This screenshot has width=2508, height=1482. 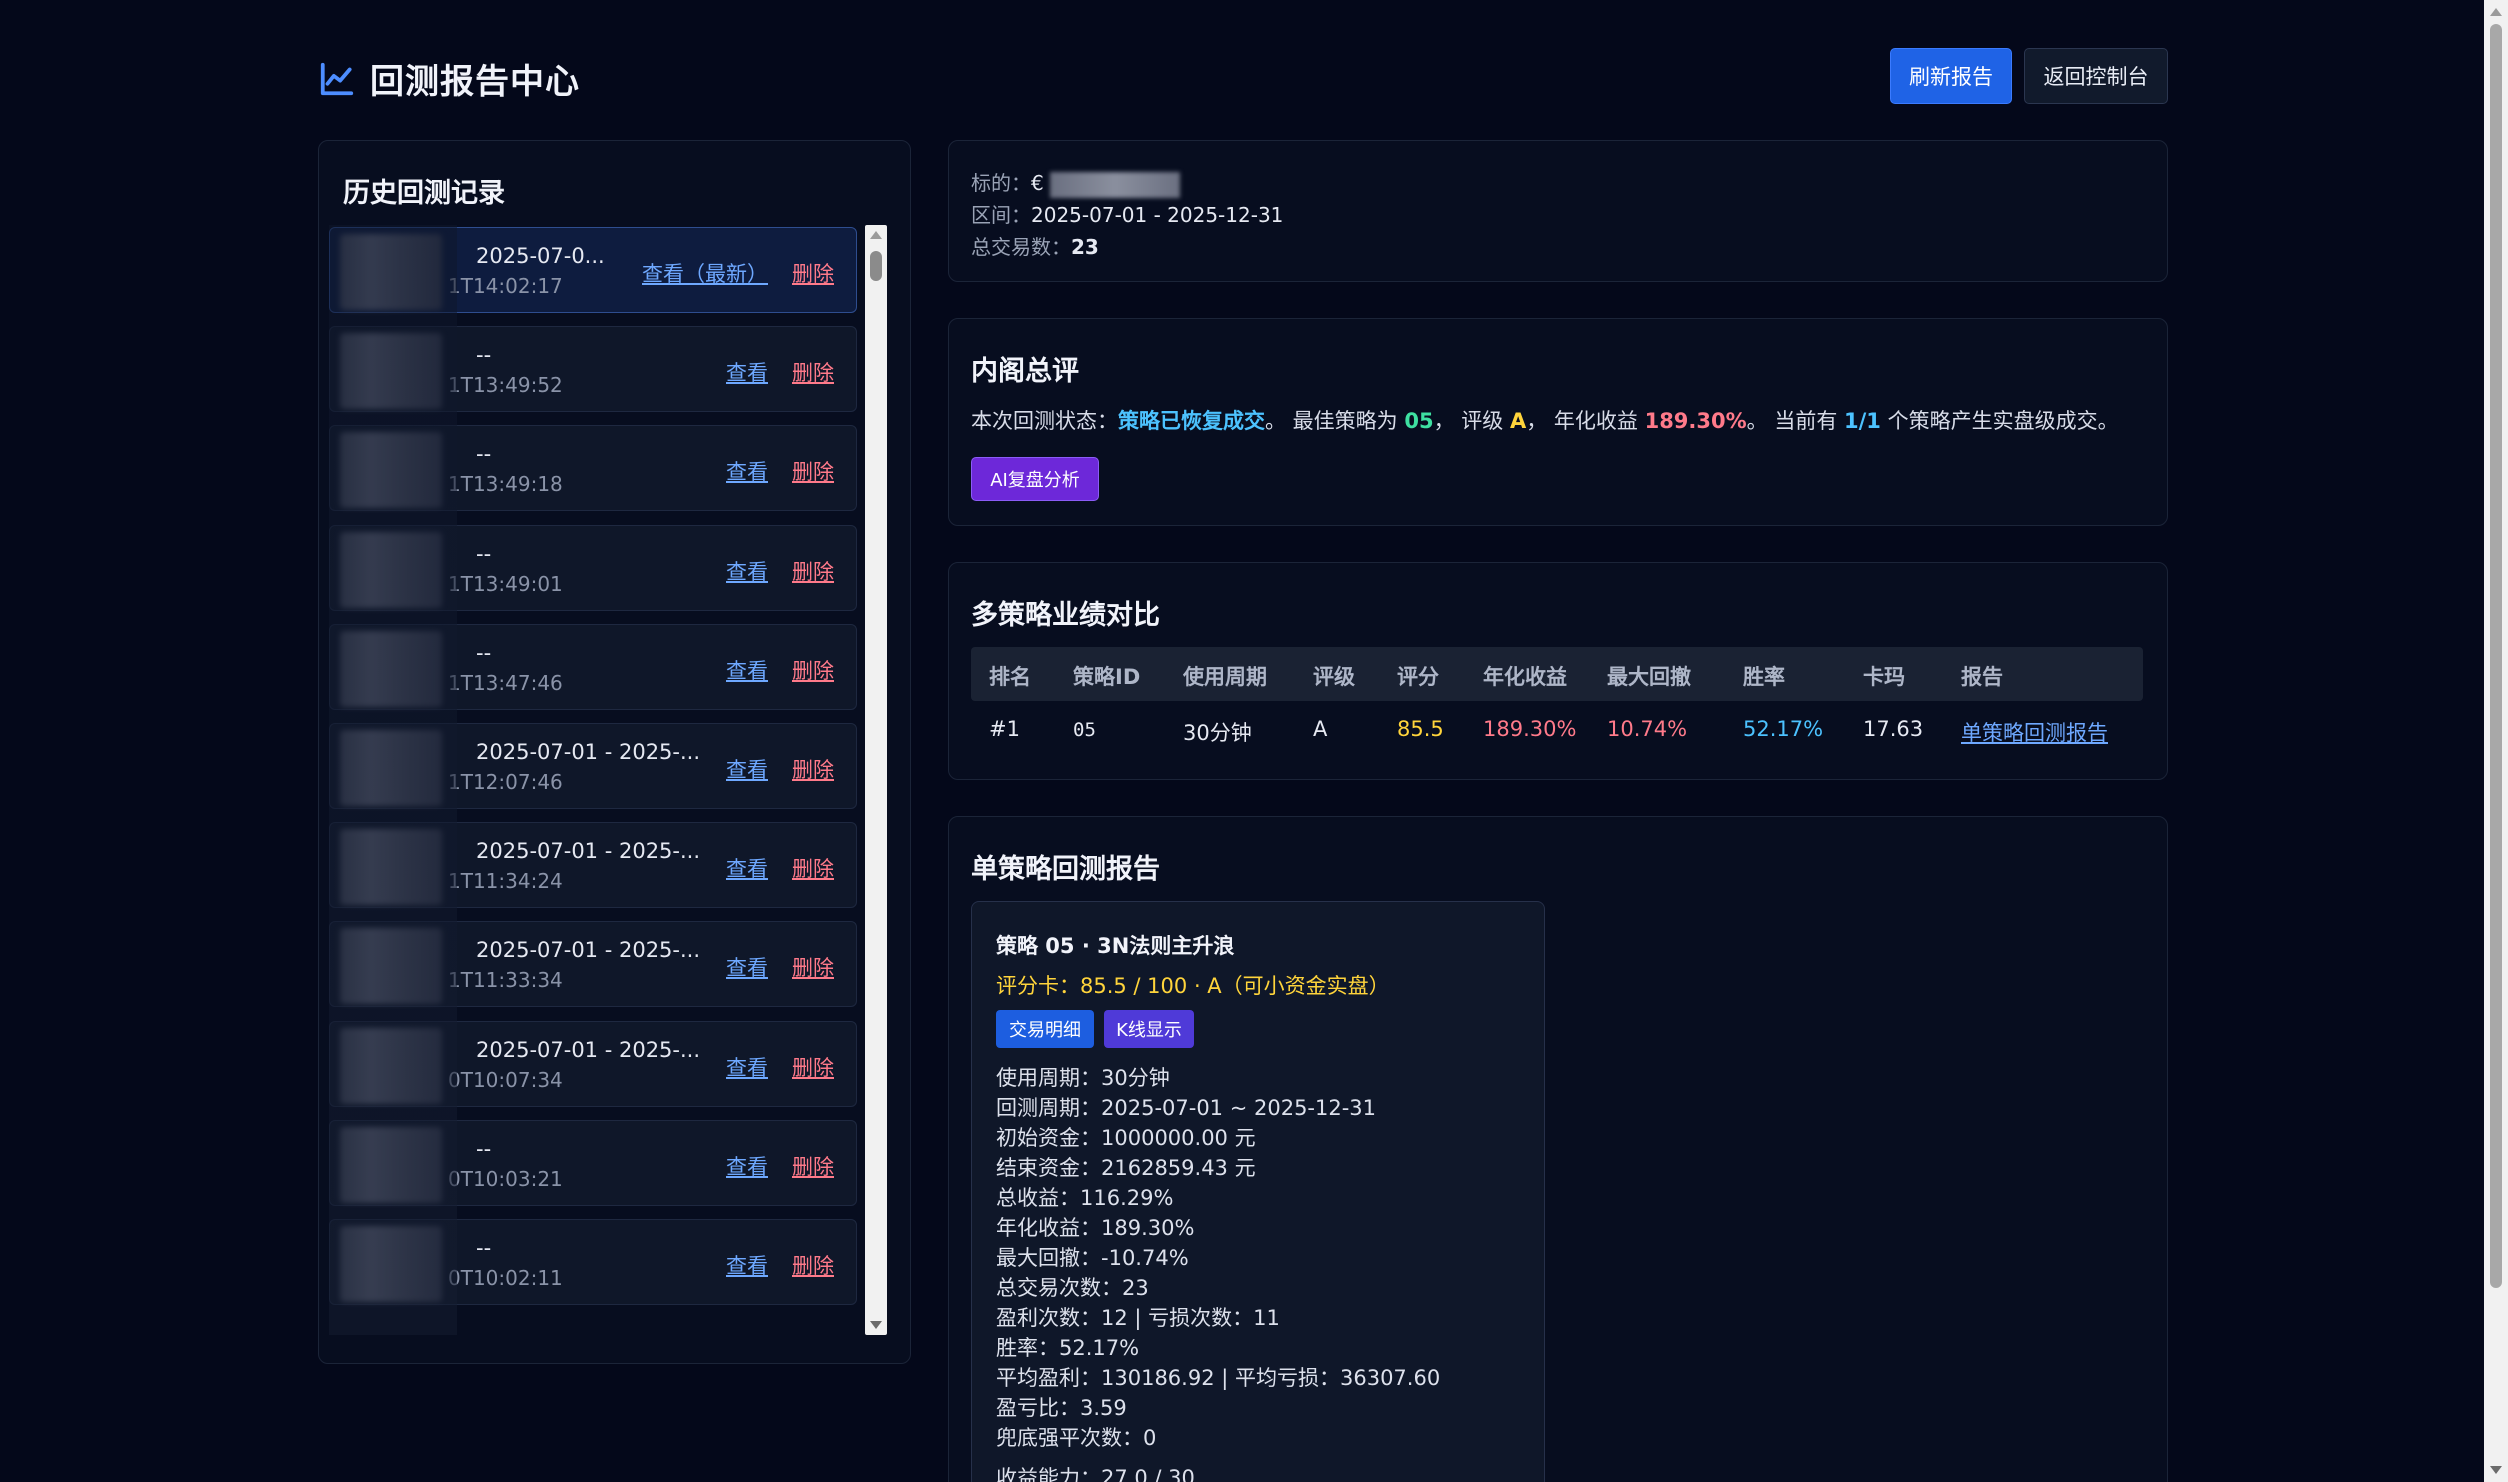 What do you see at coordinates (337, 78) in the screenshot?
I see `line-chart-icon` at bounding box center [337, 78].